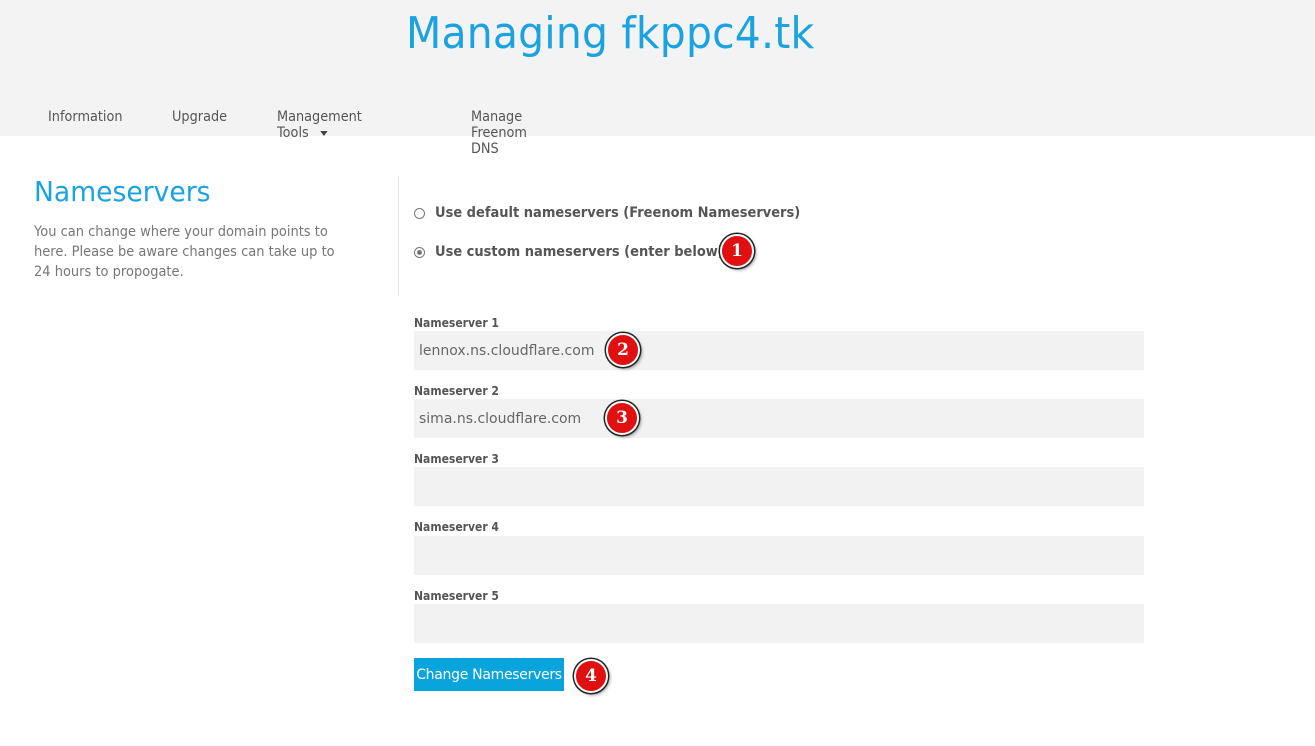 The image size is (1315, 746). What do you see at coordinates (779, 555) in the screenshot?
I see `nameserver-4-input` at bounding box center [779, 555].